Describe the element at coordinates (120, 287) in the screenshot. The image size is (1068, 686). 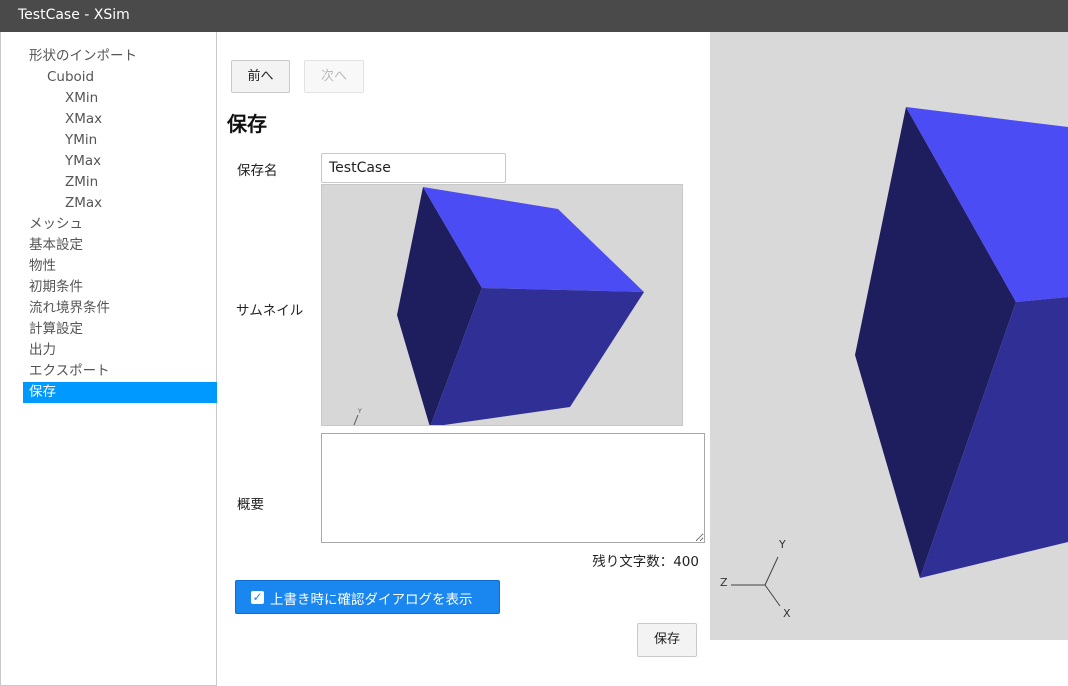
I see `sidebar-item: 初期条件` at that location.